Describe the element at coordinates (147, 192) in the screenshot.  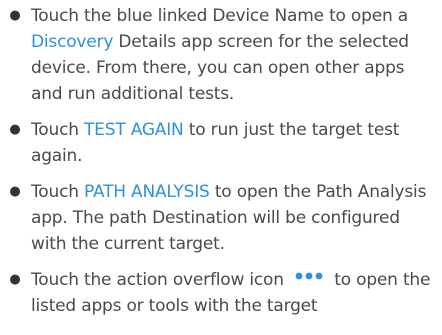
I see `path-analysis-link: PATH ANALYSIS` at that location.